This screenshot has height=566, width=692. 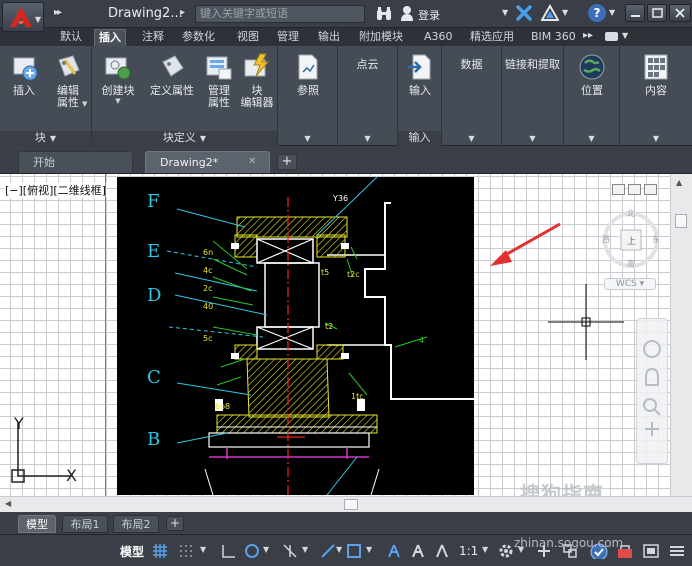 I want to click on grid-icon, so click(x=160, y=551).